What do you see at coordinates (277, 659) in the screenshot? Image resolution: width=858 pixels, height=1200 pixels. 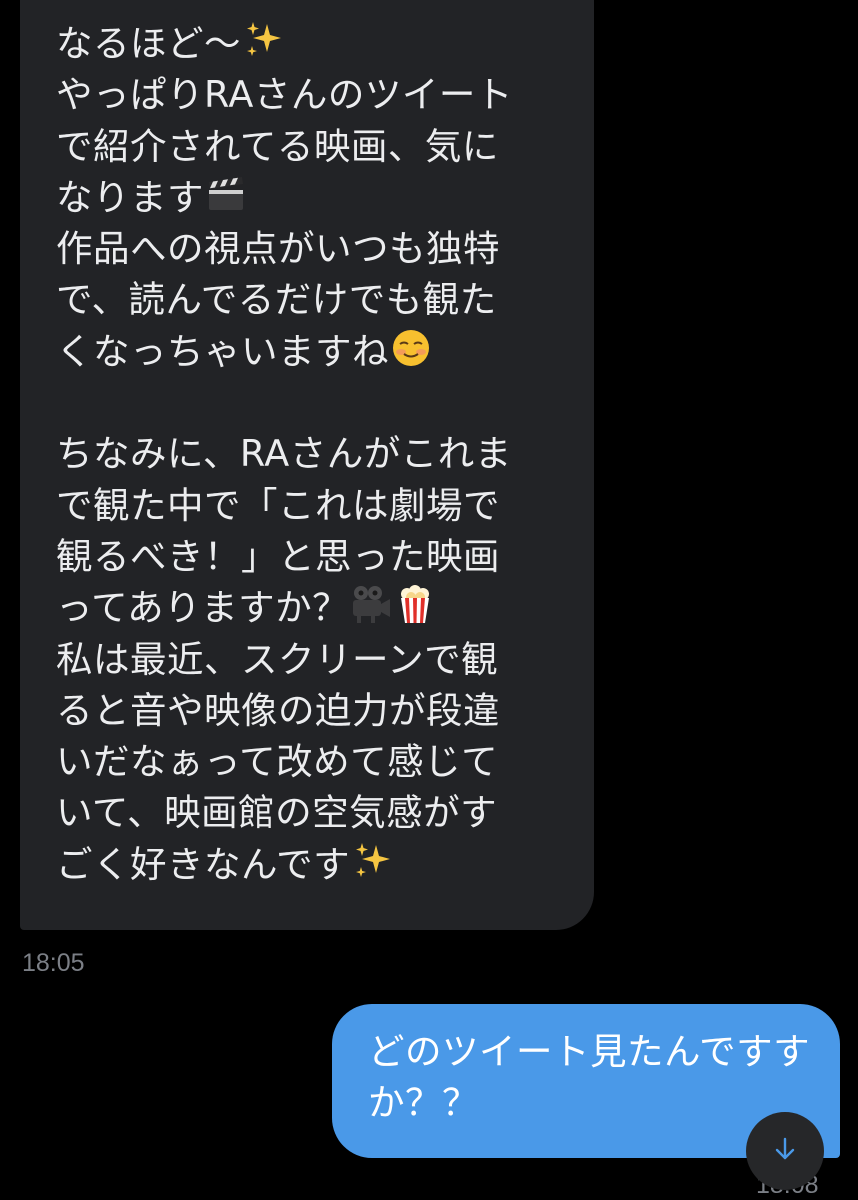 I see `message-line: 私は最近、スクリーンで観` at bounding box center [277, 659].